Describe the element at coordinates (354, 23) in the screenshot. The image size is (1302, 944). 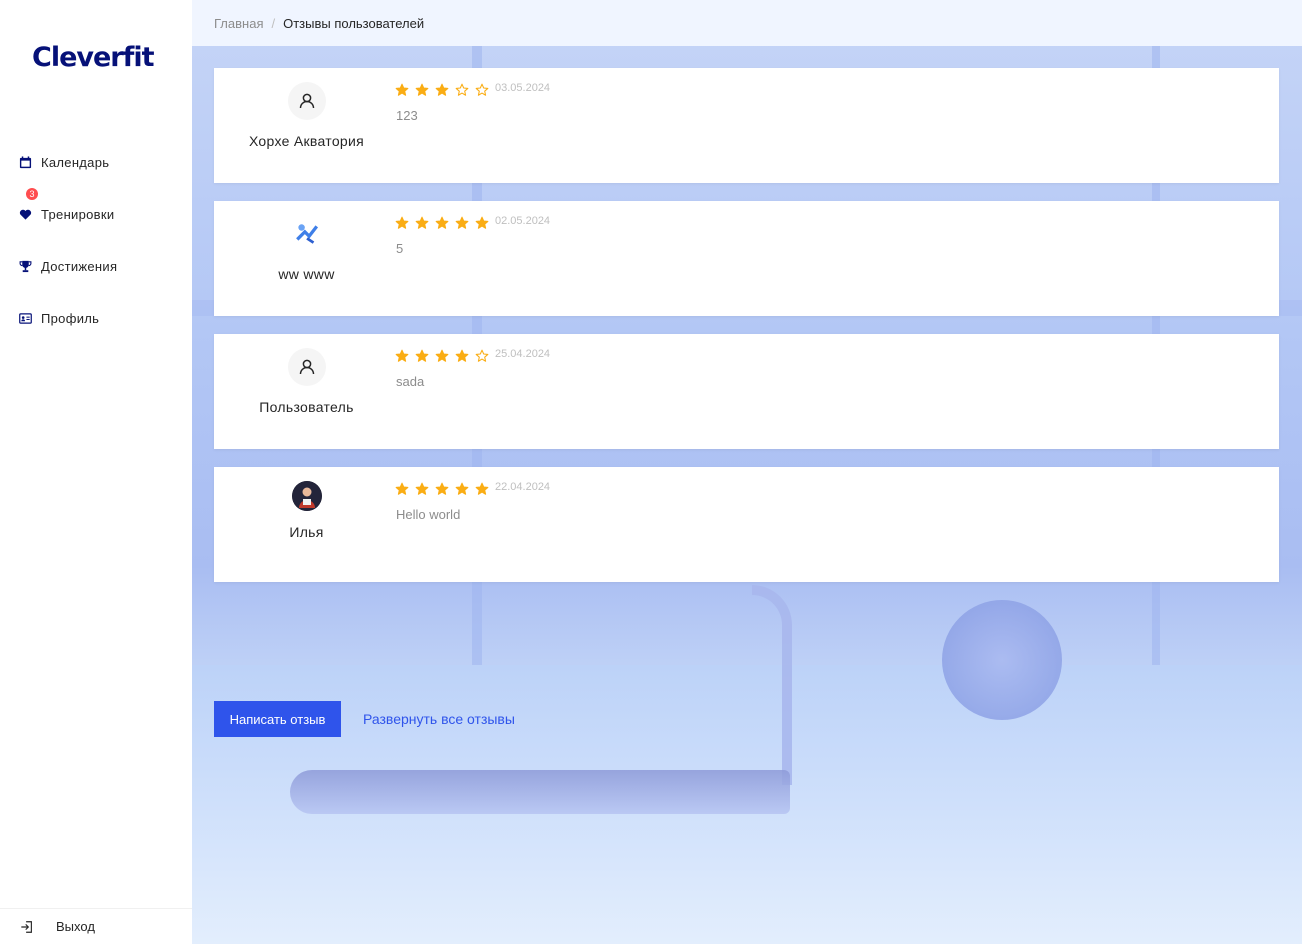
I see `breadcrumb-current: Отзывы пользователей` at that location.